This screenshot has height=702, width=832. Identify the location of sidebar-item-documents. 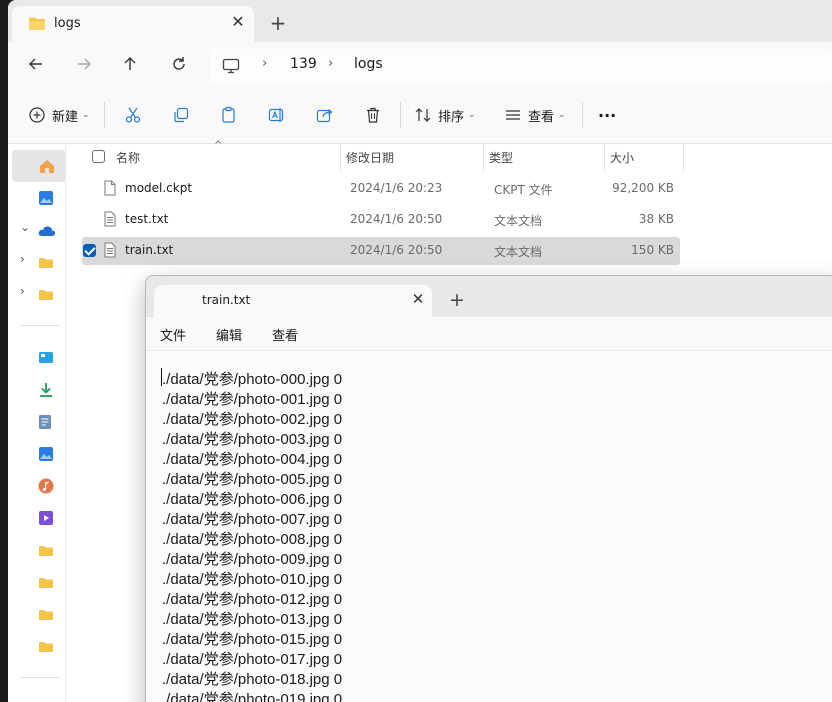
(37, 422).